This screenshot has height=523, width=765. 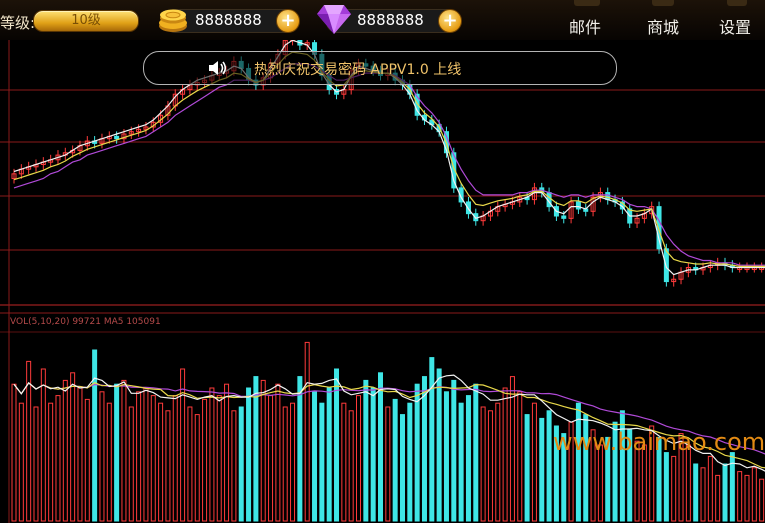 What do you see at coordinates (659, 442) in the screenshot?
I see `watermark: www.baimao.com` at bounding box center [659, 442].